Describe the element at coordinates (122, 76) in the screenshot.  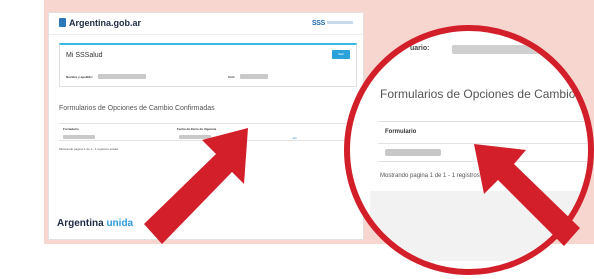
I see `name-value-redacted` at that location.